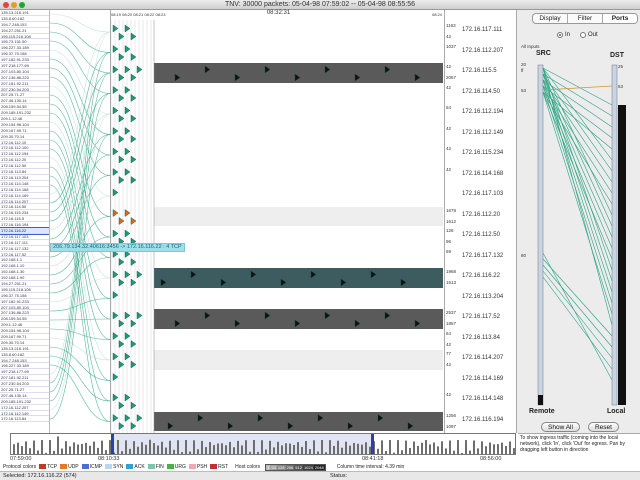 The width and height of the screenshot is (640, 480). Describe the element at coordinates (14, 5) in the screenshot. I see `minimize-window-button` at that location.